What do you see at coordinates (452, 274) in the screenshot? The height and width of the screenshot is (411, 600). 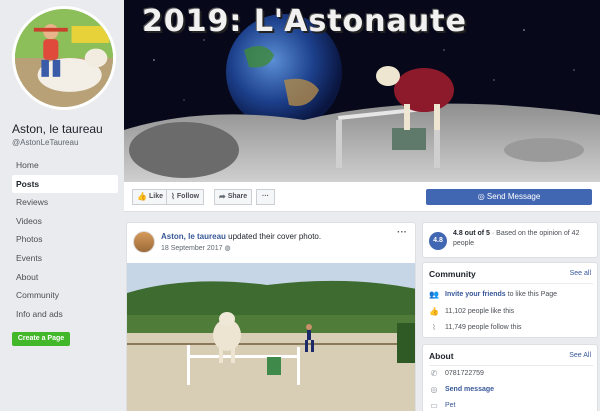 I see `community-title: Community` at bounding box center [452, 274].